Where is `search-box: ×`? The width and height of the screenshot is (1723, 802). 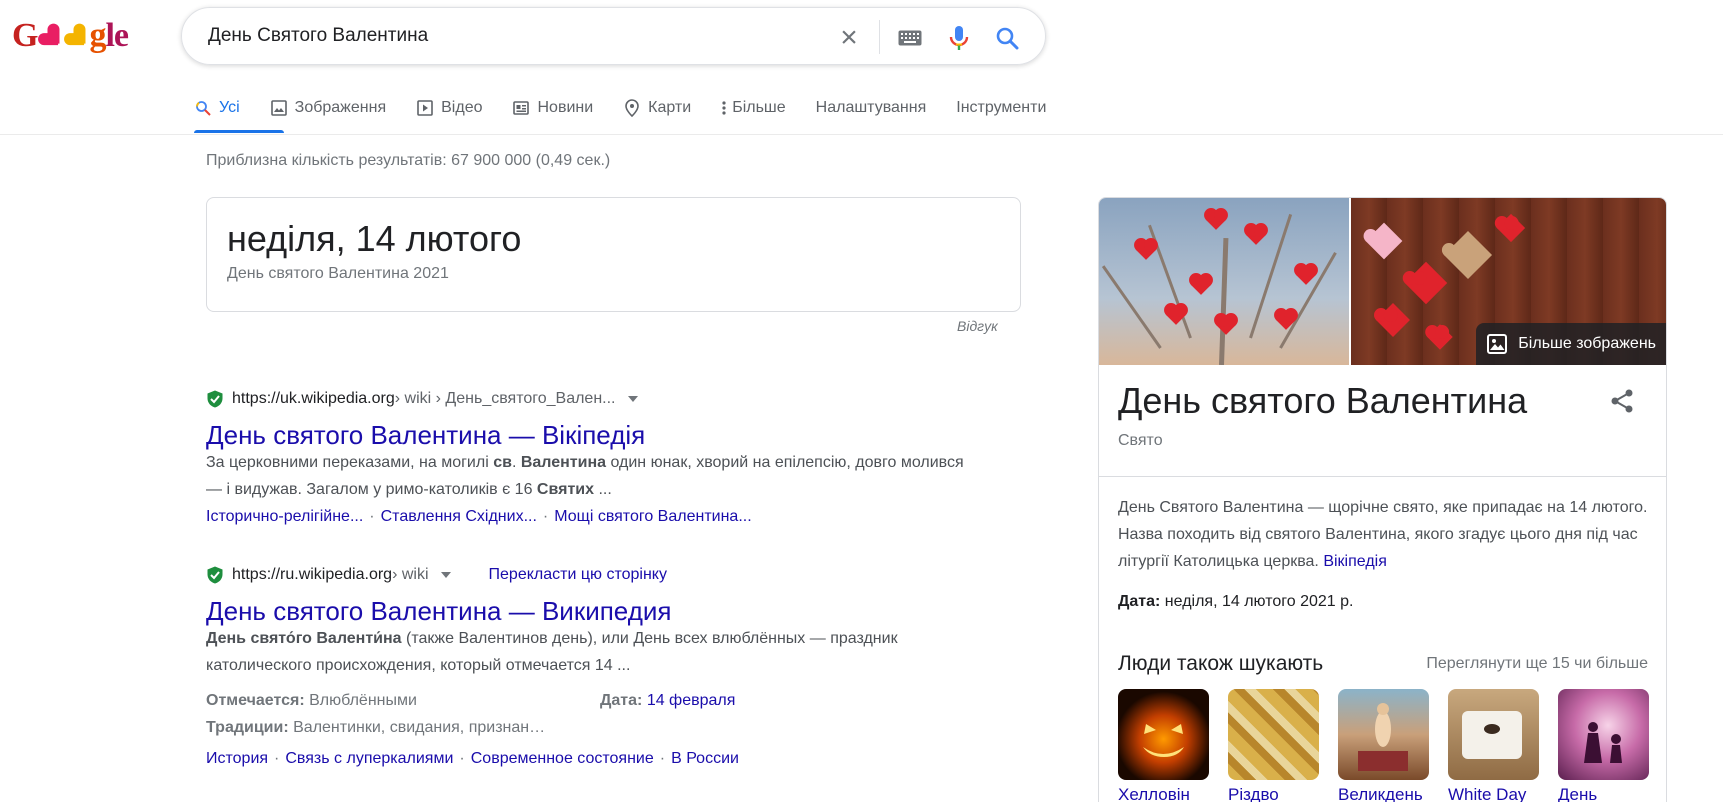 search-box: × is located at coordinates (613, 36).